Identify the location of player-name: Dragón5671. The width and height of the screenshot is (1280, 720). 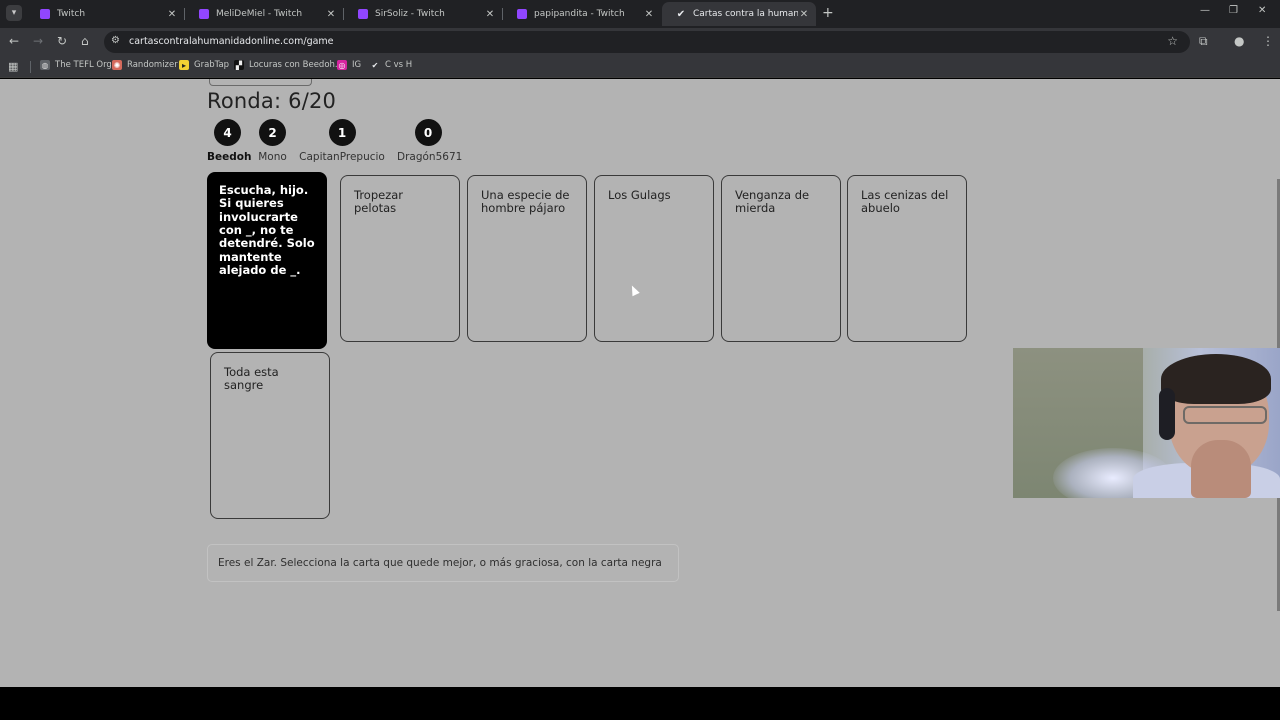
(430, 157).